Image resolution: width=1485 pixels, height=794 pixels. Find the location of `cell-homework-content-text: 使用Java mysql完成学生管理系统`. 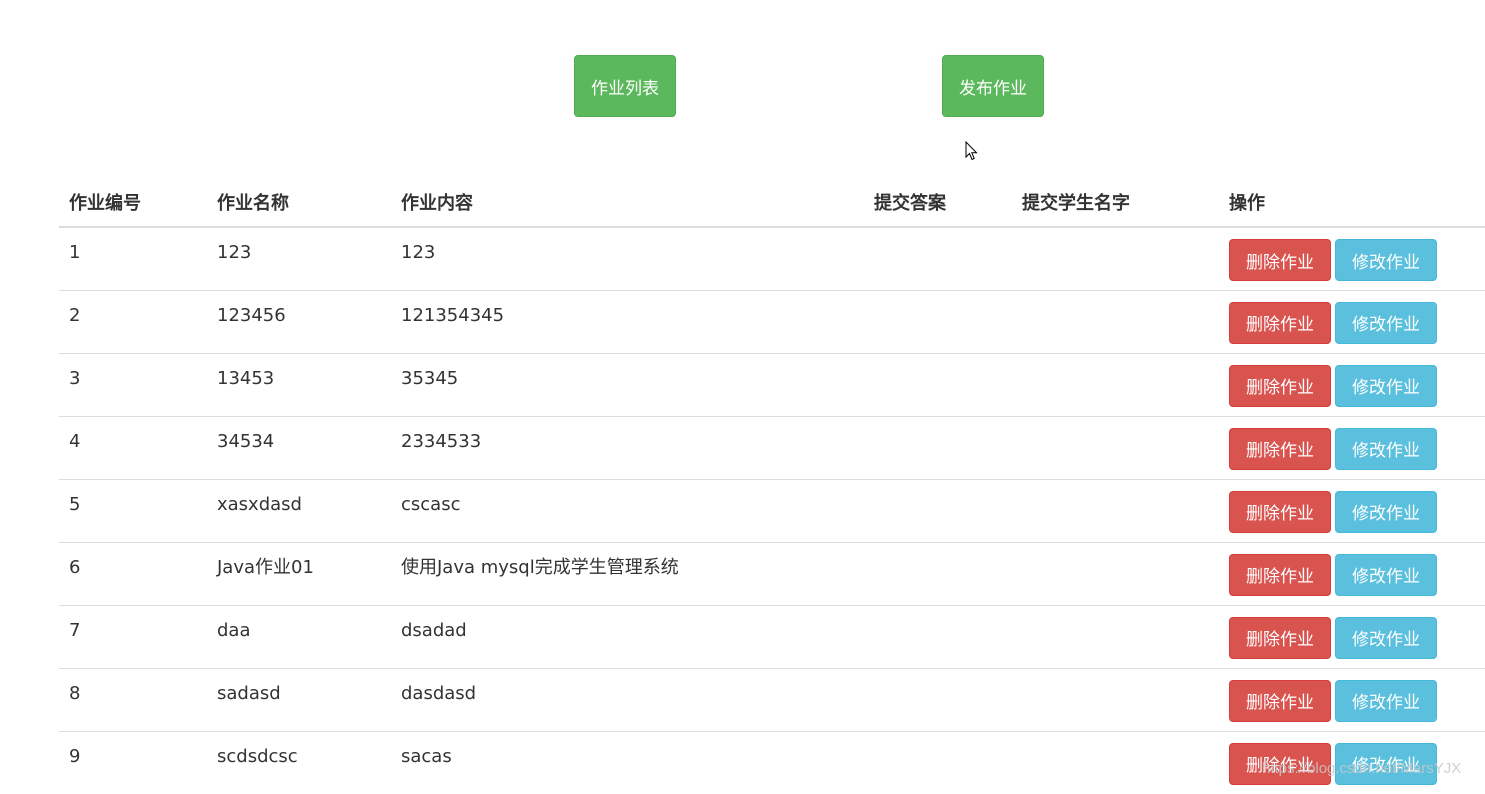

cell-homework-content-text: 使用Java mysql完成学生管理系统 is located at coordinates (540, 567).